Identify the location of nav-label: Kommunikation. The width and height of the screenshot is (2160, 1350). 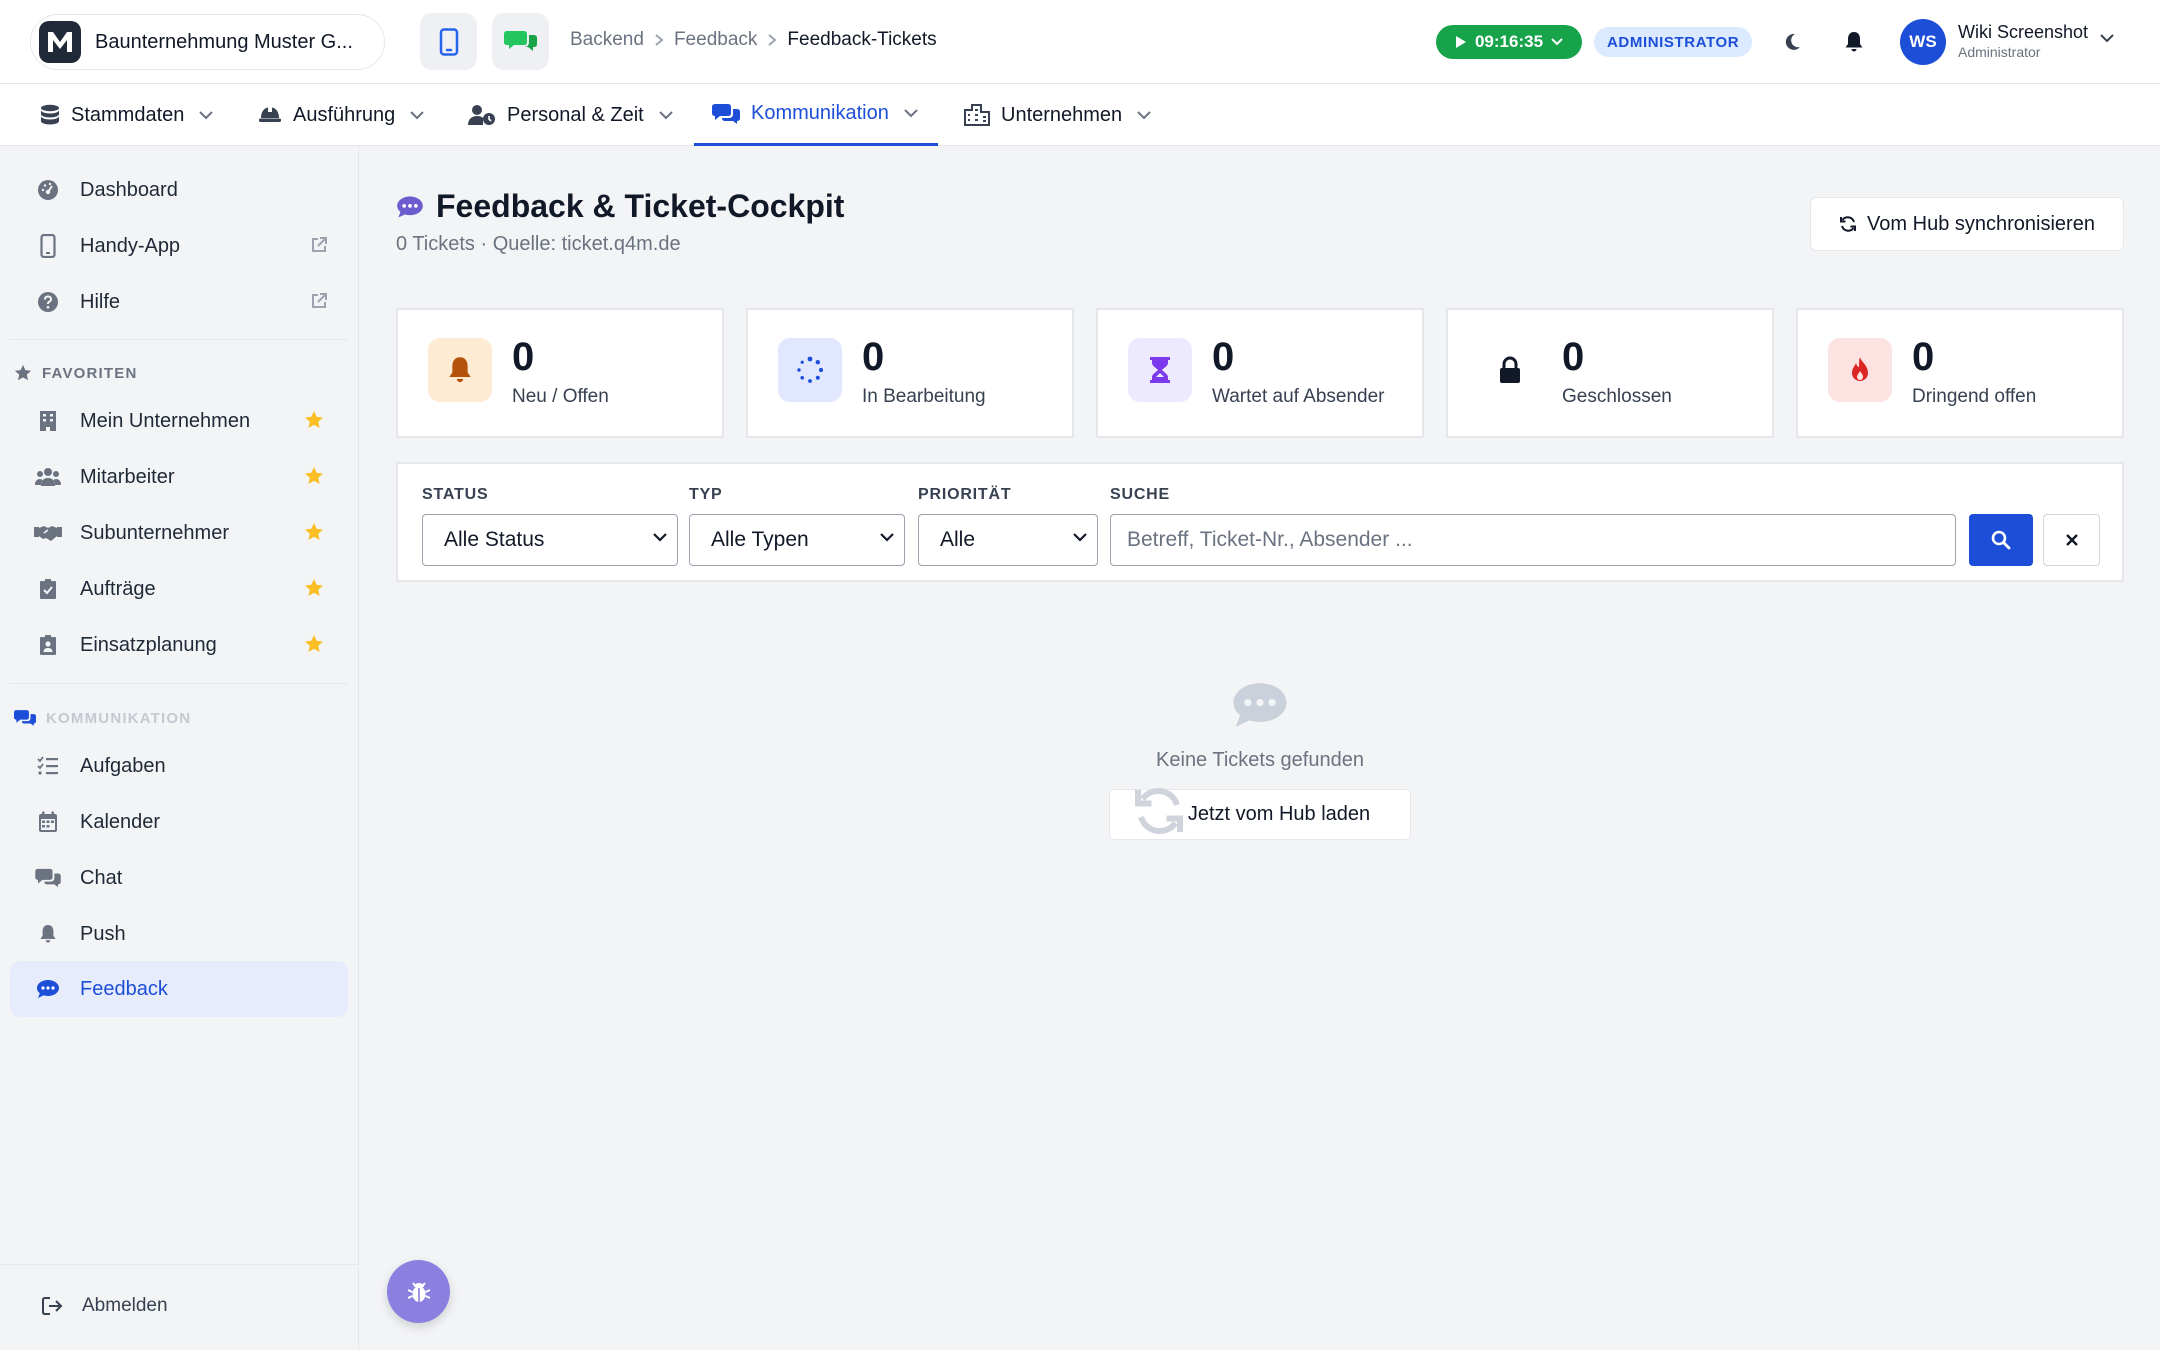
(820, 113).